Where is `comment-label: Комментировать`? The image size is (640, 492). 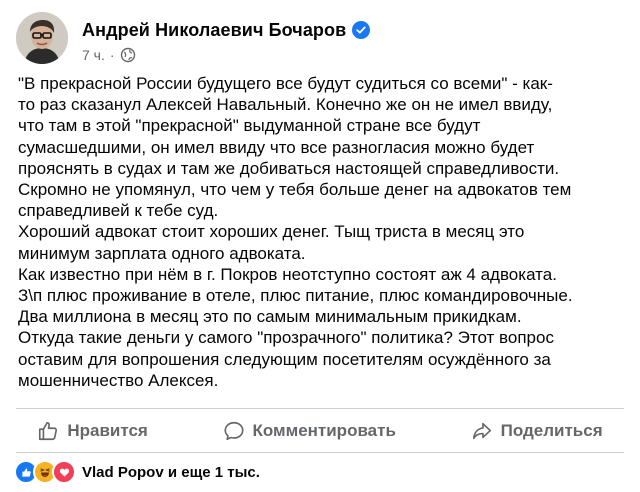
comment-label: Комментировать is located at coordinates (324, 430).